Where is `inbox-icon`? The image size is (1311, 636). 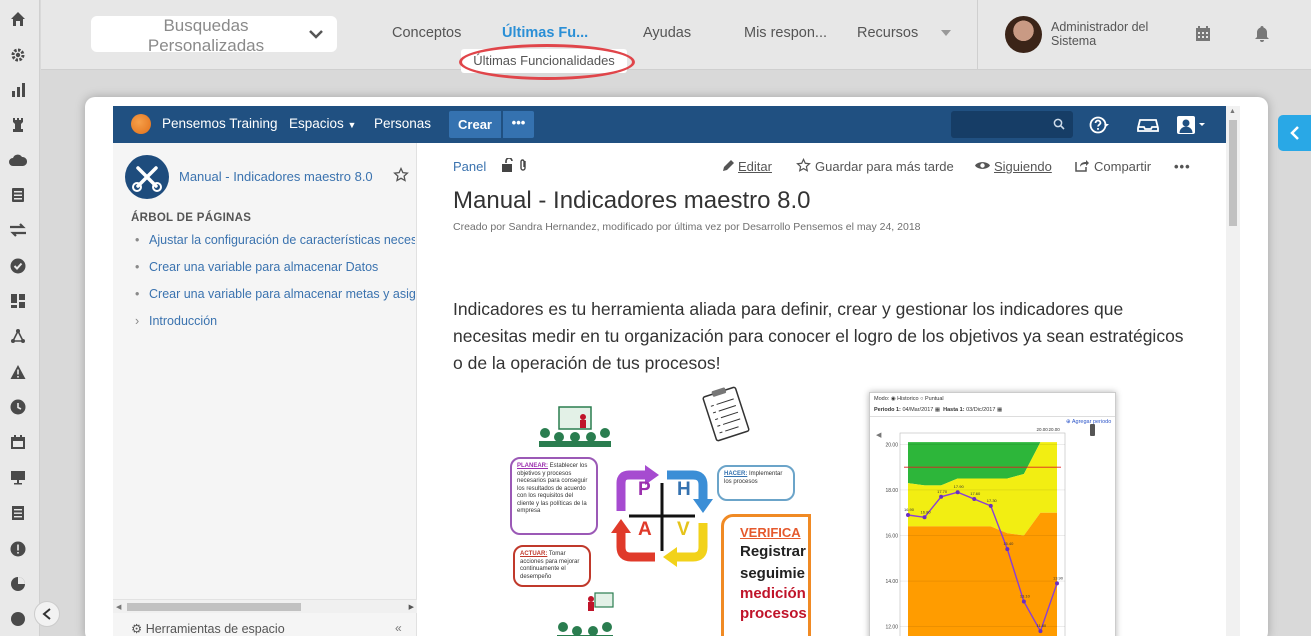 inbox-icon is located at coordinates (1148, 125).